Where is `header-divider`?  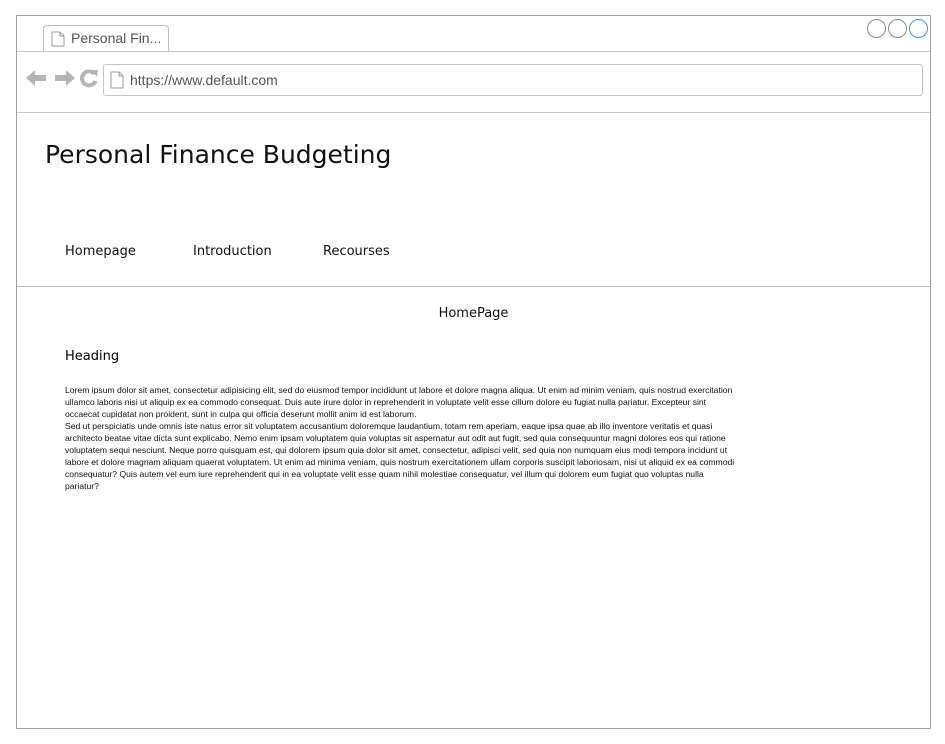
header-divider is located at coordinates (473, 286).